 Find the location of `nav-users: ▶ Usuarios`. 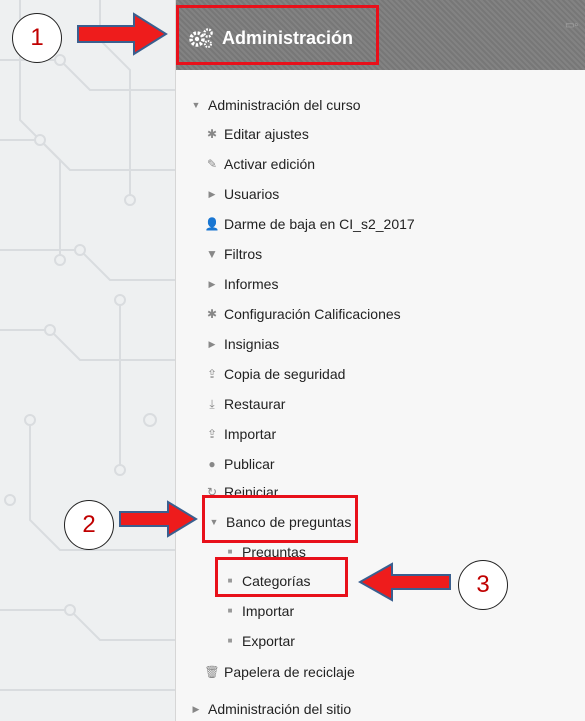

nav-users: ▶ Usuarios is located at coordinates (242, 194).